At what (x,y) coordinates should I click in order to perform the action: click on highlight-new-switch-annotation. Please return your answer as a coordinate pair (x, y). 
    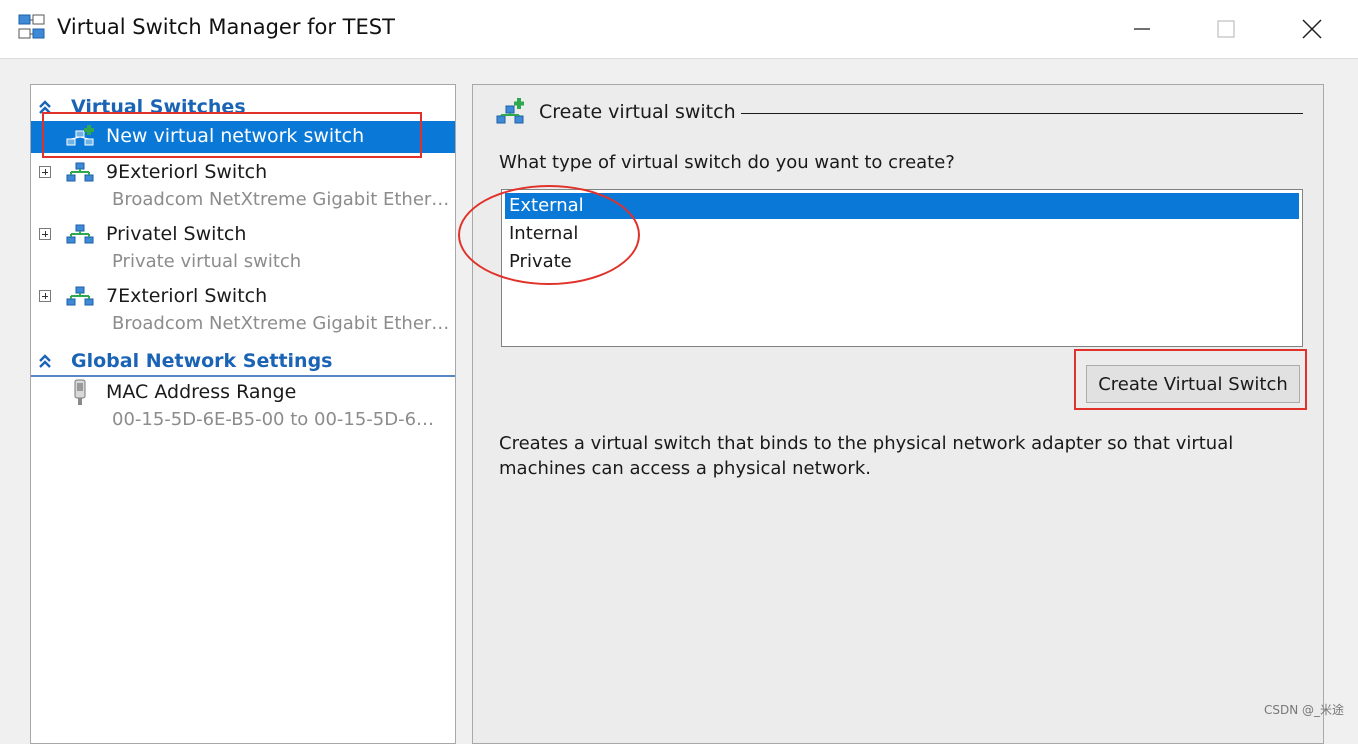
    Looking at the image, I should click on (232, 135).